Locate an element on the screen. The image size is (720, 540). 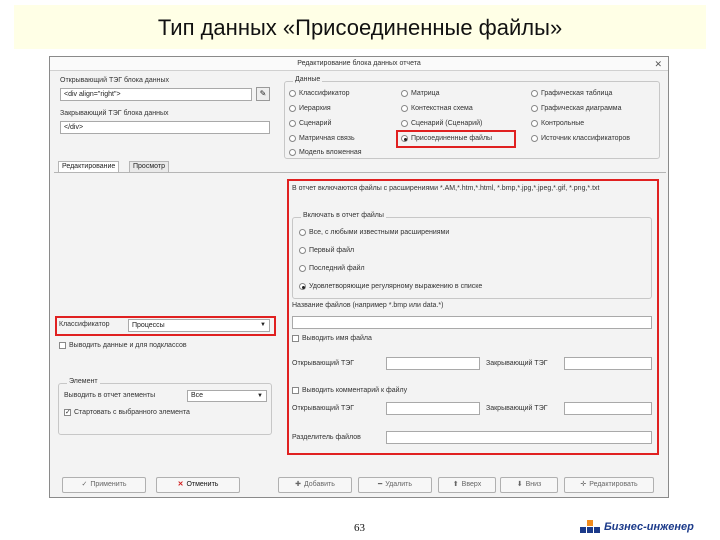
plus-icon: ✚ is located at coordinates (298, 484).